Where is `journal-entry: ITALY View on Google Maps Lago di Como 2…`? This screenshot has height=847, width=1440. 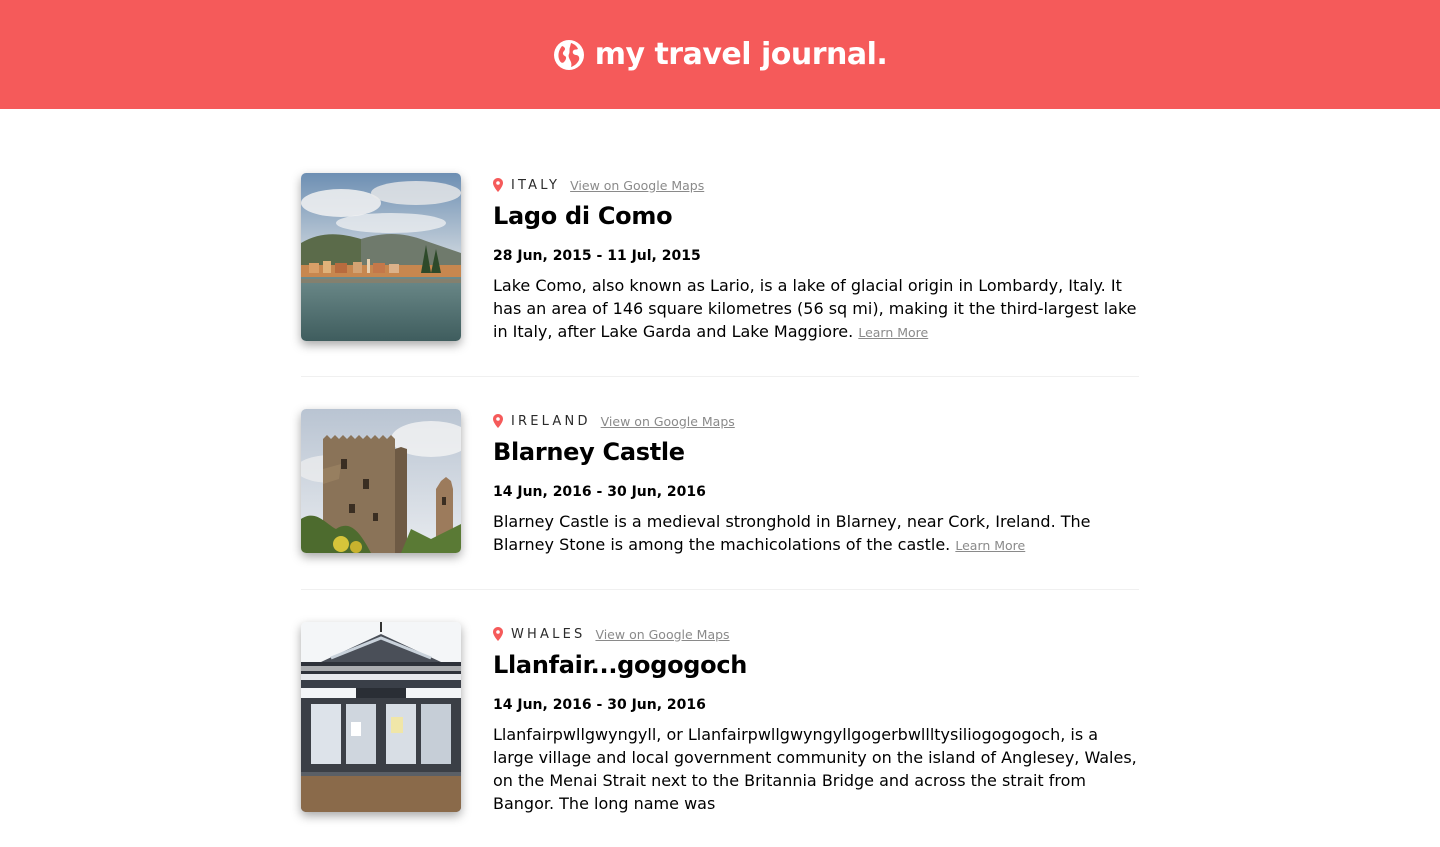 journal-entry: ITALY View on Google Maps Lago di Como 2… is located at coordinates (720, 275).